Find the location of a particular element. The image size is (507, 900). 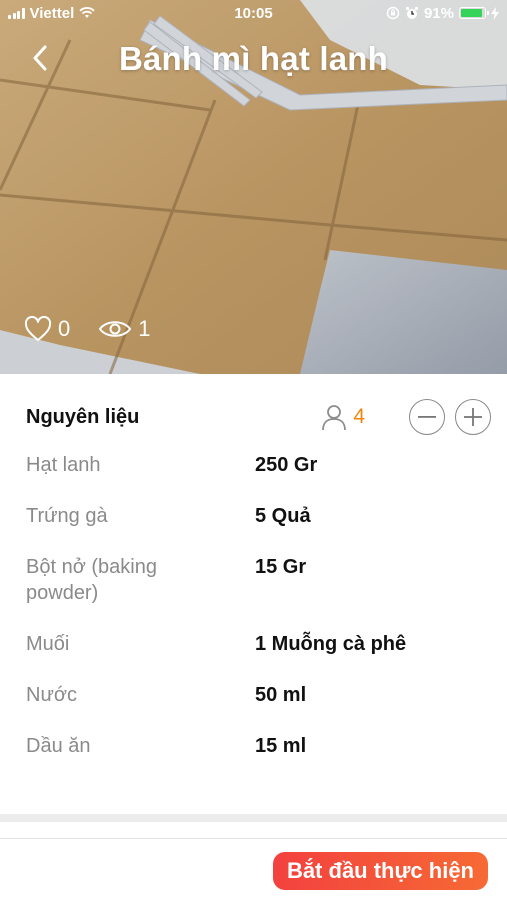

ingredient-name: Muối is located at coordinates (48, 644).